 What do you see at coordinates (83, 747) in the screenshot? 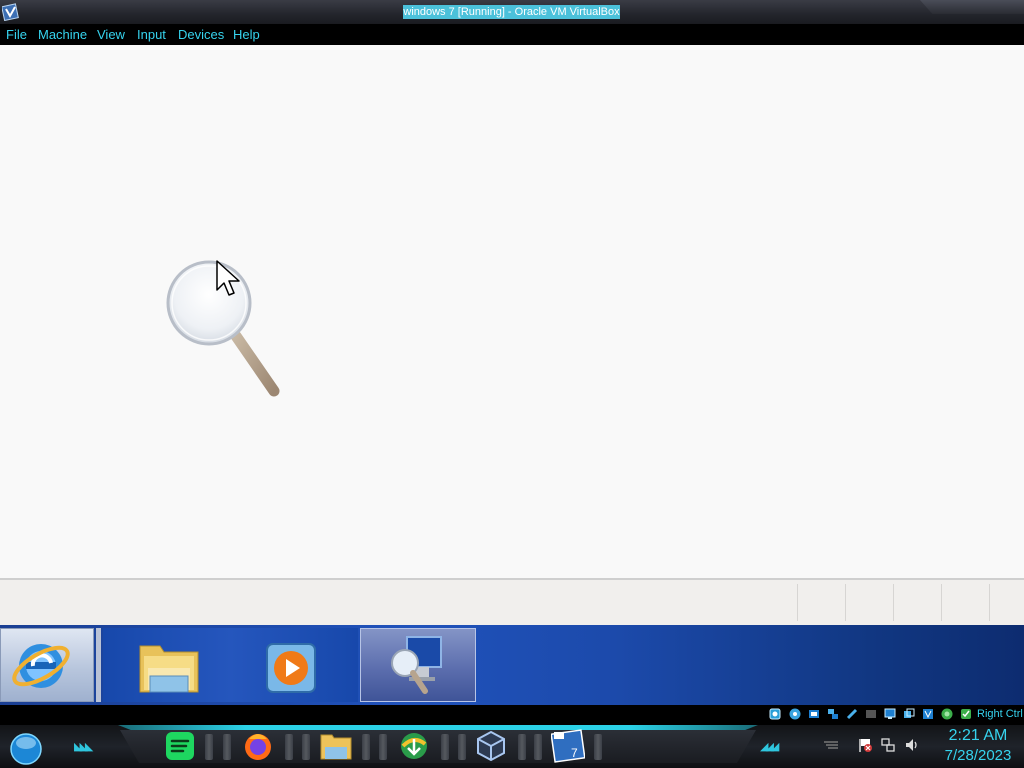
I see `dock-chevron-left-icon: ◣◣◣` at bounding box center [83, 747].